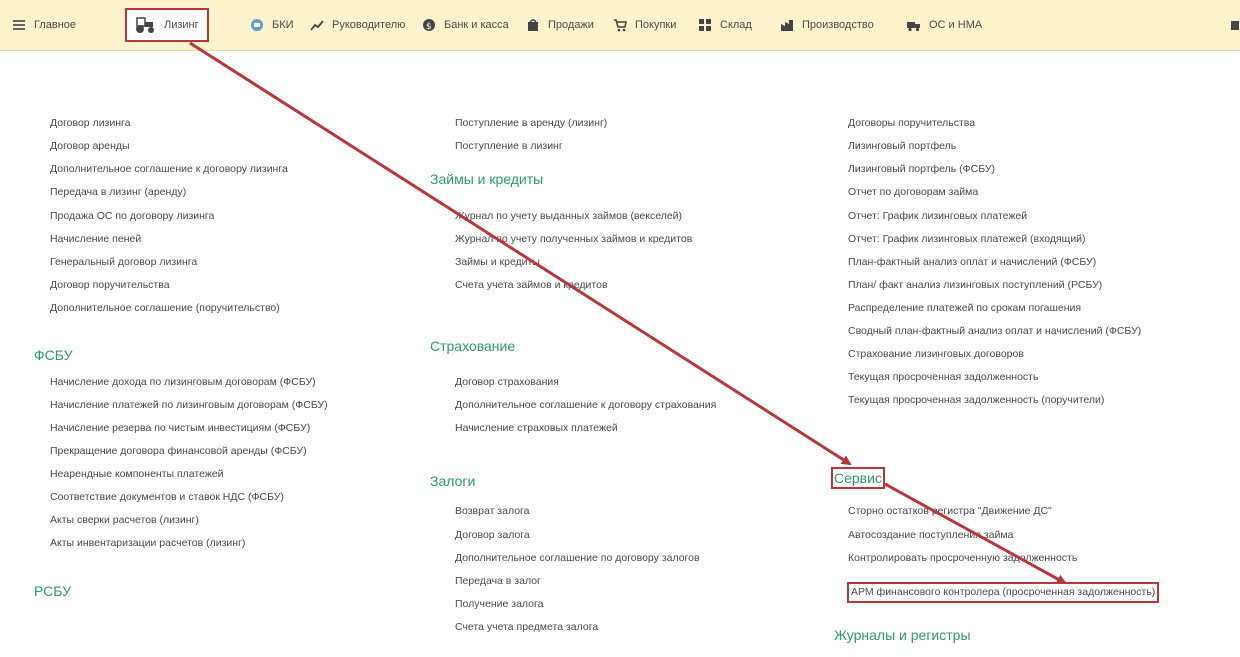  I want to click on section-title-journals-registers: Журналы и регистры, so click(902, 635).